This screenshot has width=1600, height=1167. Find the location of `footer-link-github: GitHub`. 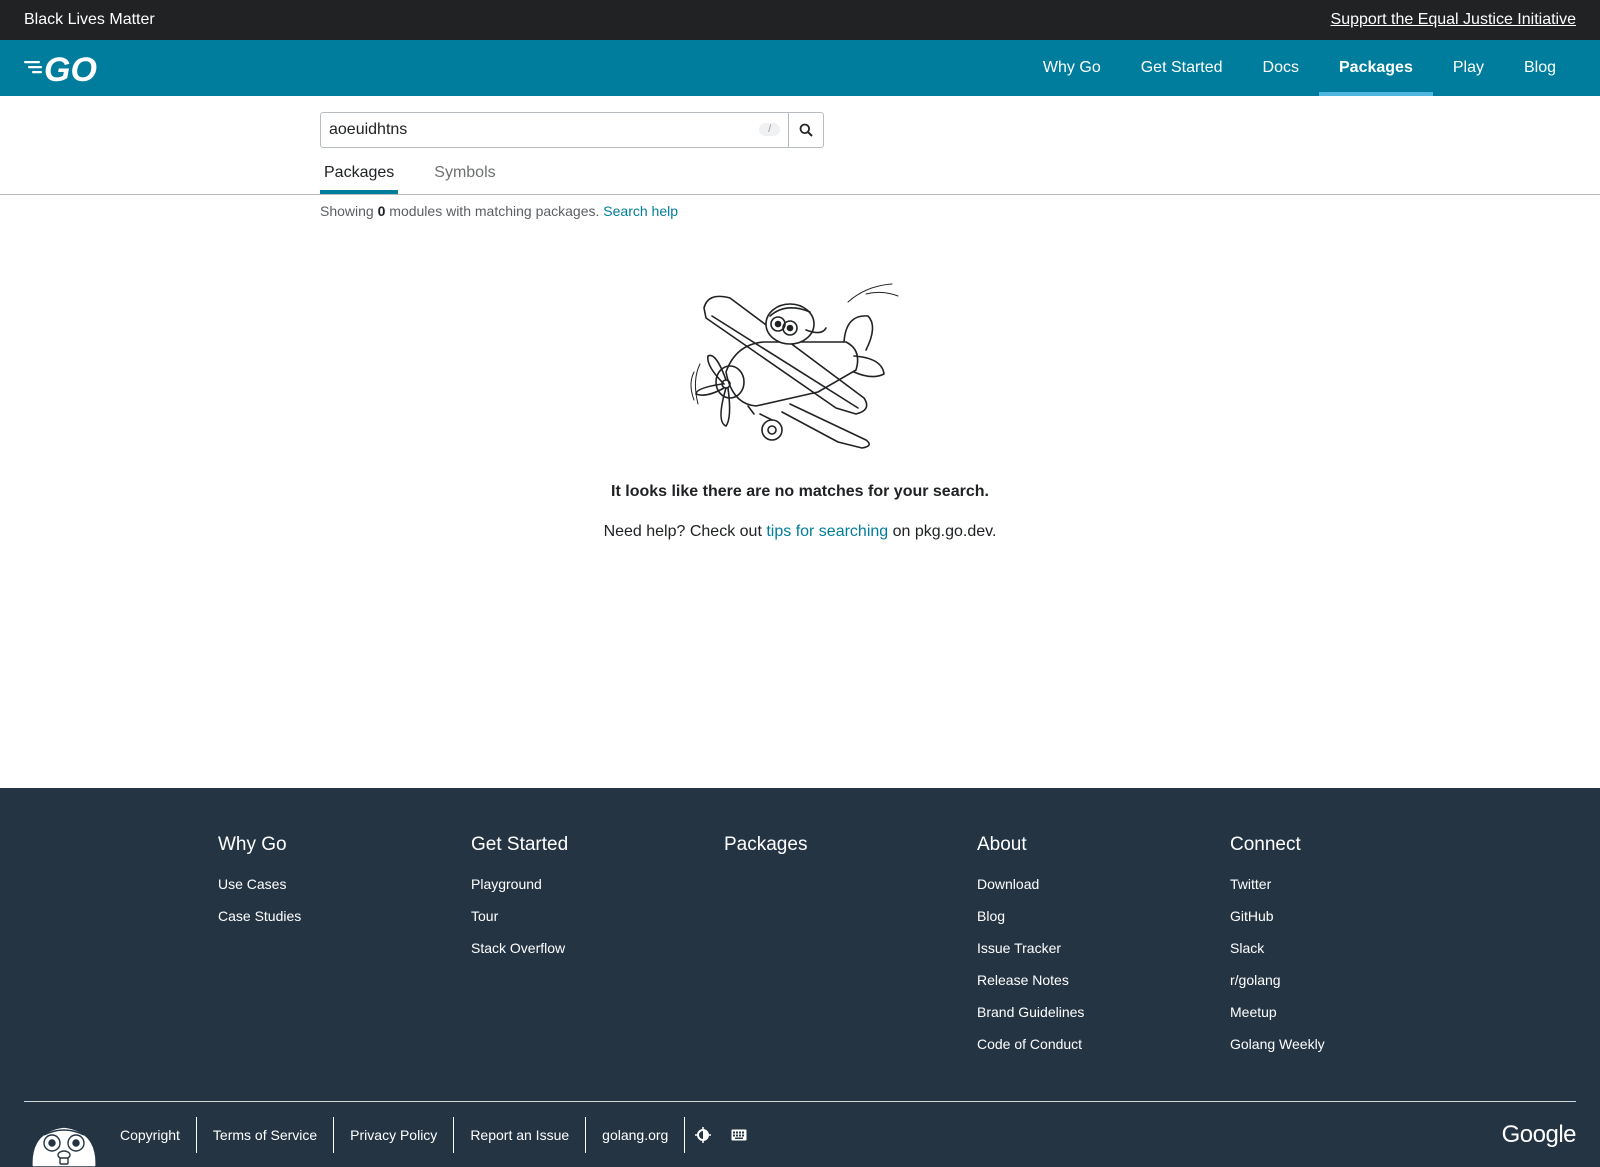

footer-link-github: GitHub is located at coordinates (1277, 916).